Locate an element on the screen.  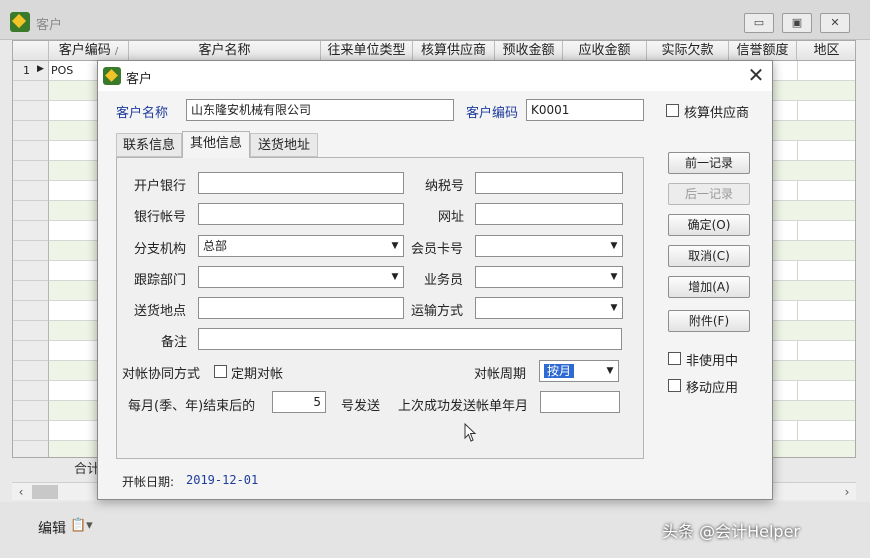
main-window-title: 客户 is located at coordinates (49, 25).